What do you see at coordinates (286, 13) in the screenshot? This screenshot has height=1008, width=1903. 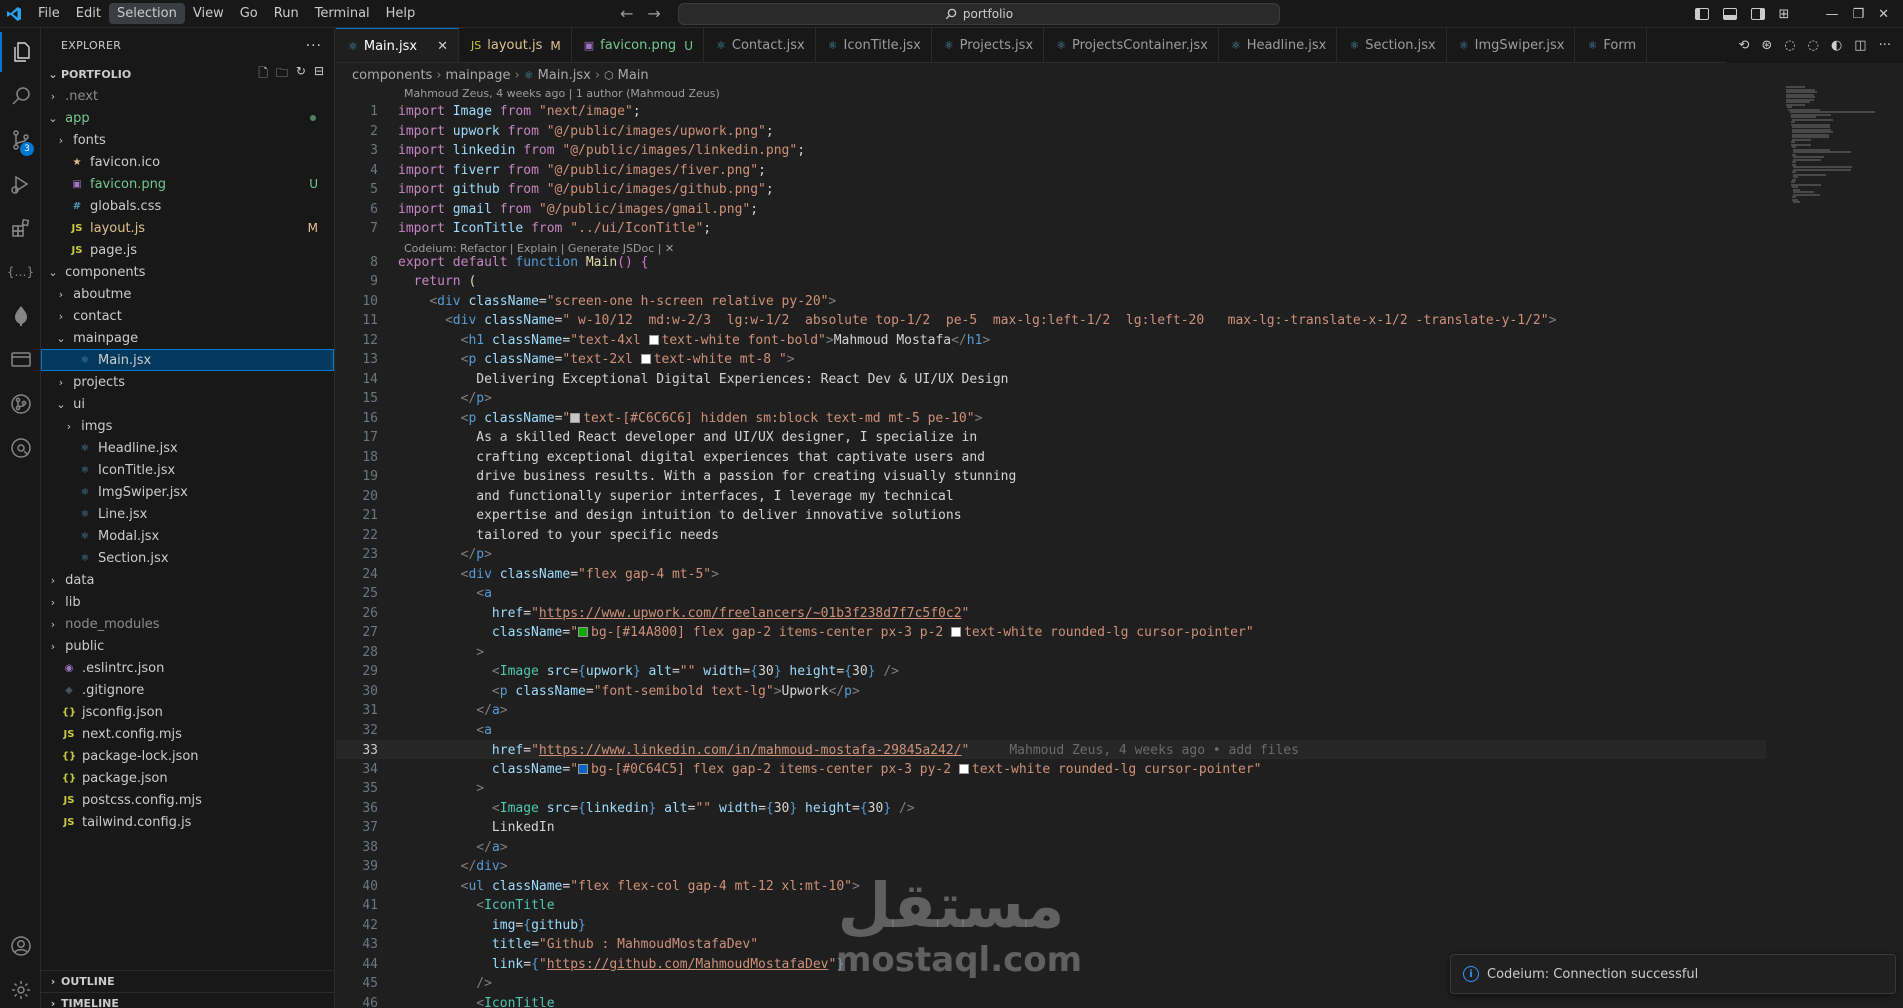 I see `menu-run: Run` at bounding box center [286, 13].